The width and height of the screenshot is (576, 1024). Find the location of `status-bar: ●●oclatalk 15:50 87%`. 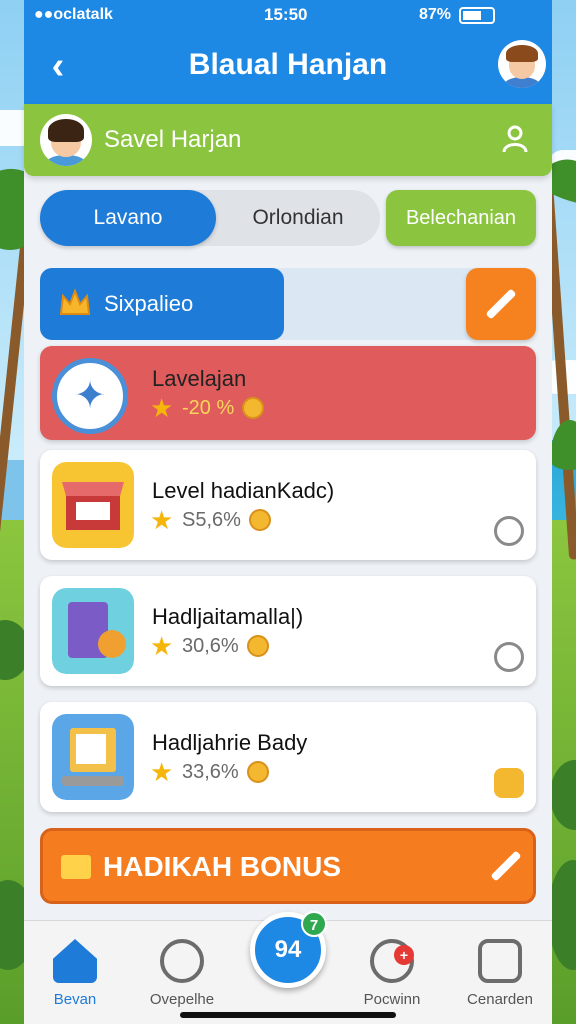

status-bar: ●●oclatalk 15:50 87% is located at coordinates (288, 16).